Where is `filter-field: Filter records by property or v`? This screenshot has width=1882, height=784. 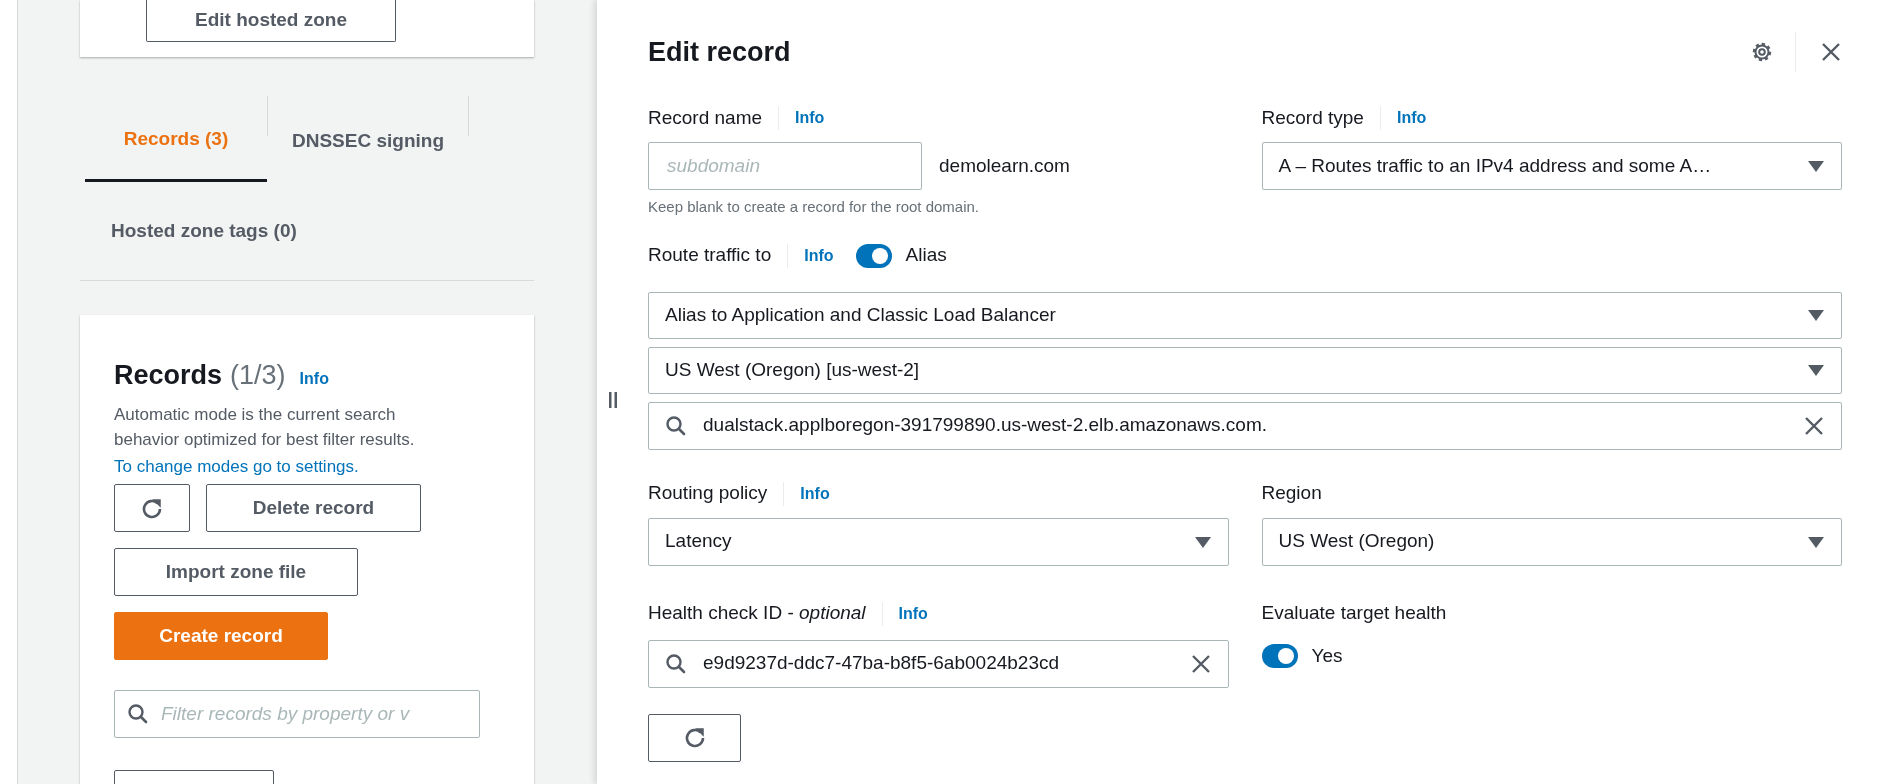 filter-field: Filter records by property or v is located at coordinates (297, 714).